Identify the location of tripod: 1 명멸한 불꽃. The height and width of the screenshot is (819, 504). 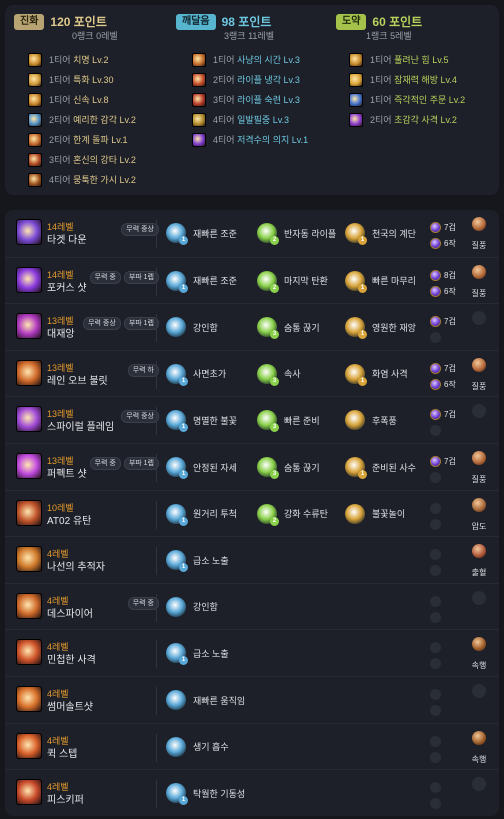
(201, 421).